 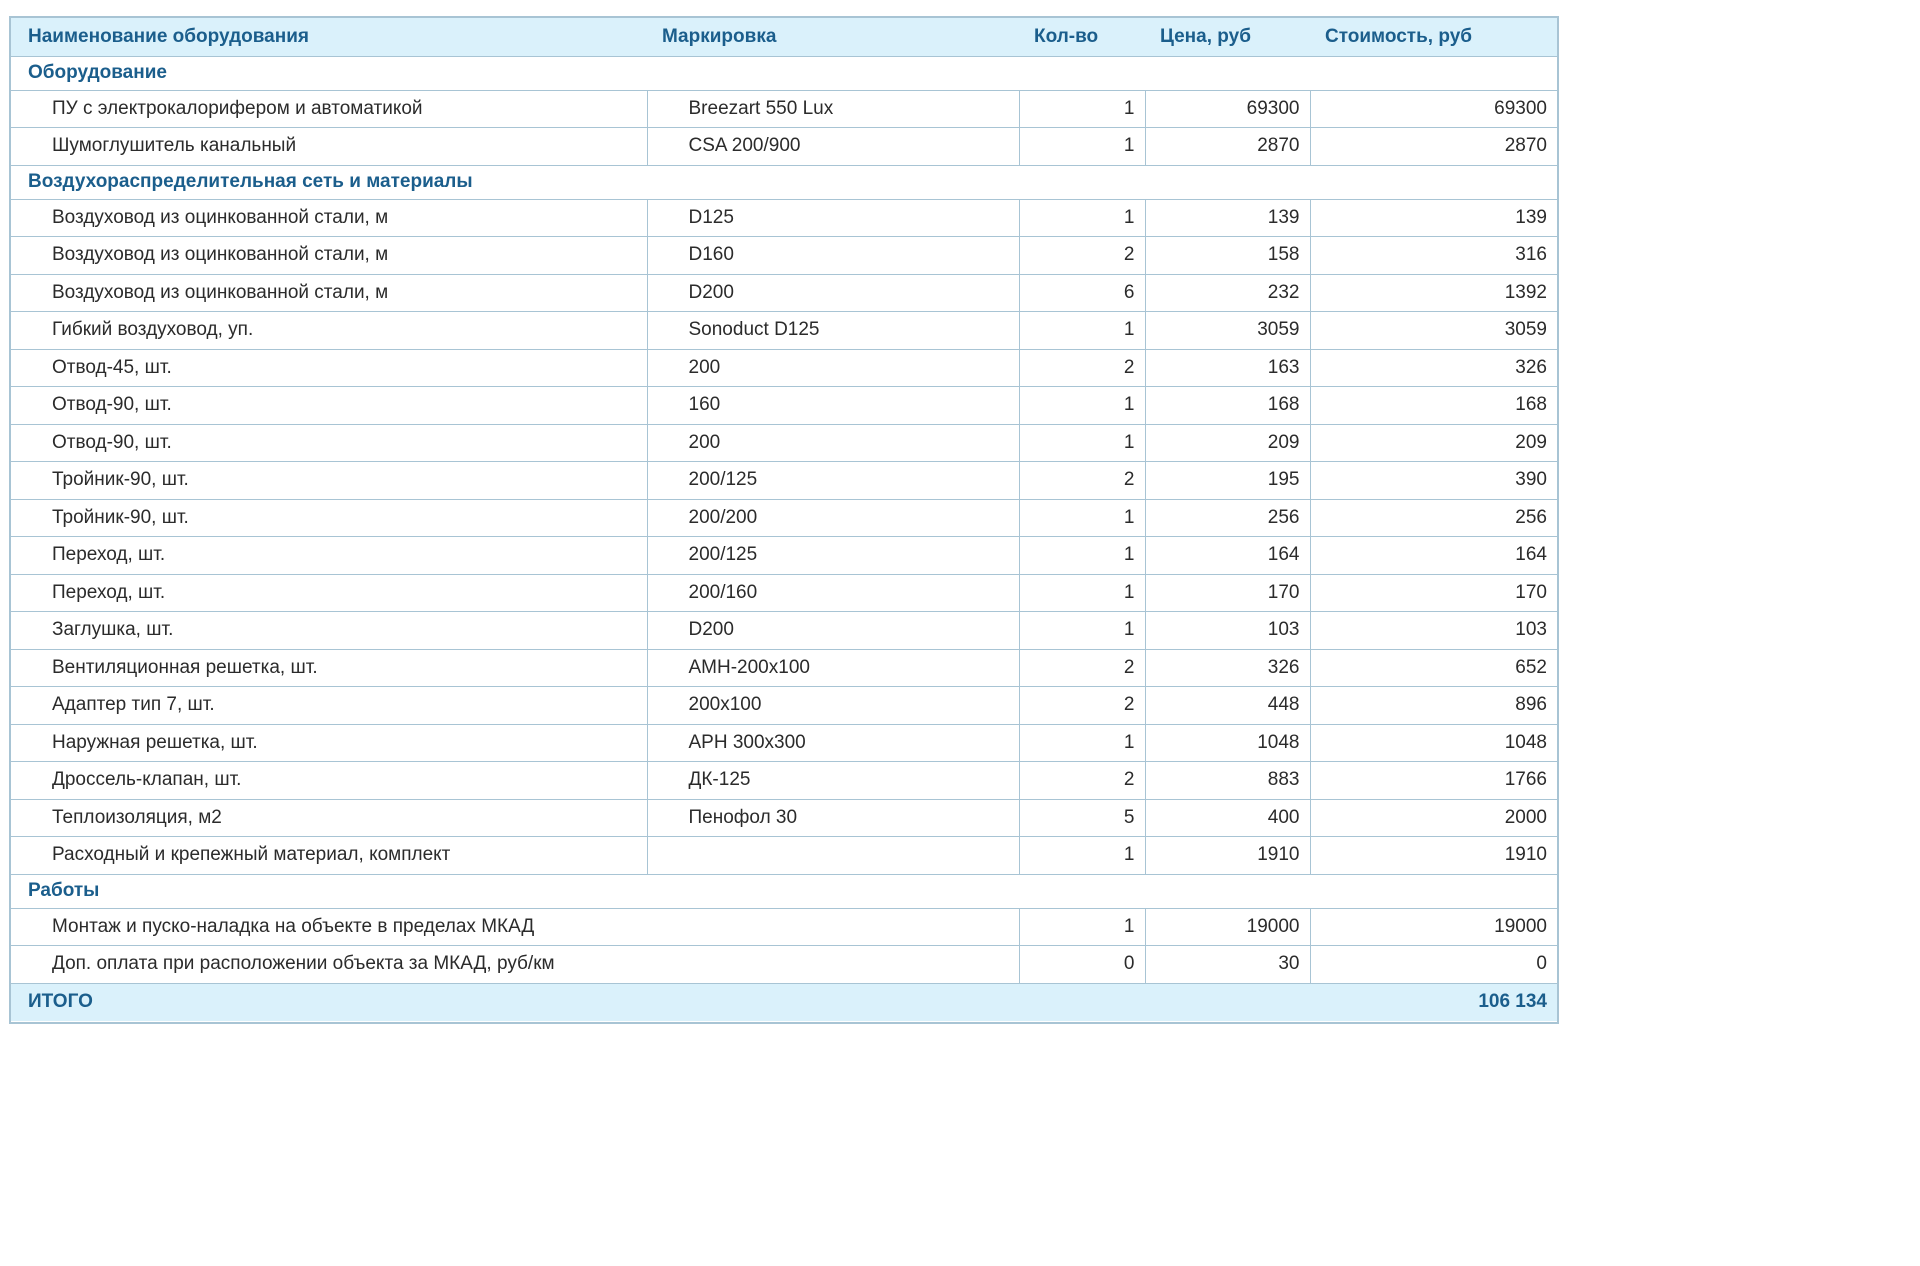 I want to click on cell-price: 170, so click(x=1227, y=593).